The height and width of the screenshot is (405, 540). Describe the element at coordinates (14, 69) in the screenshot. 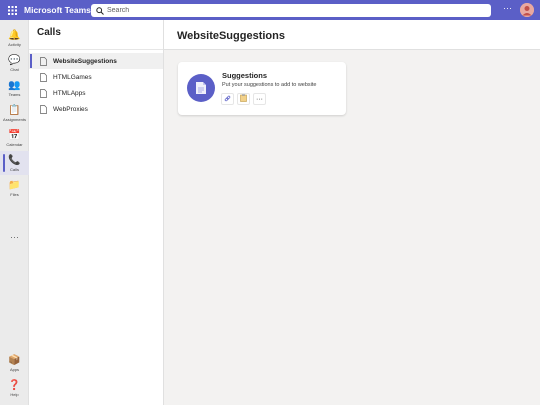

I see `rail-item-label: Chat` at that location.